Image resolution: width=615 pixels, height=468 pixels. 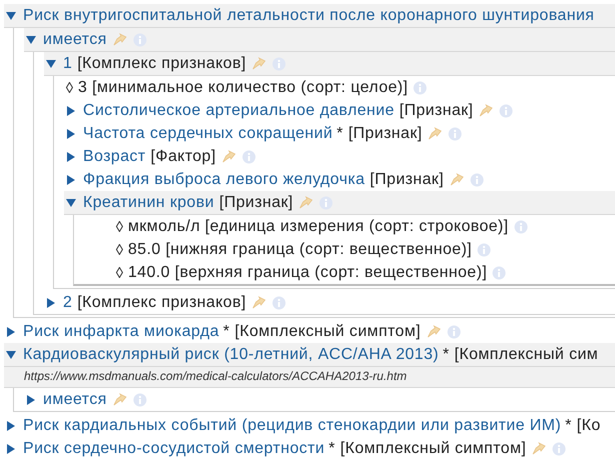 What do you see at coordinates (243, 87) in the screenshot?
I see `property-value: 3 [минимальное количество (сорт: целое)]` at bounding box center [243, 87].